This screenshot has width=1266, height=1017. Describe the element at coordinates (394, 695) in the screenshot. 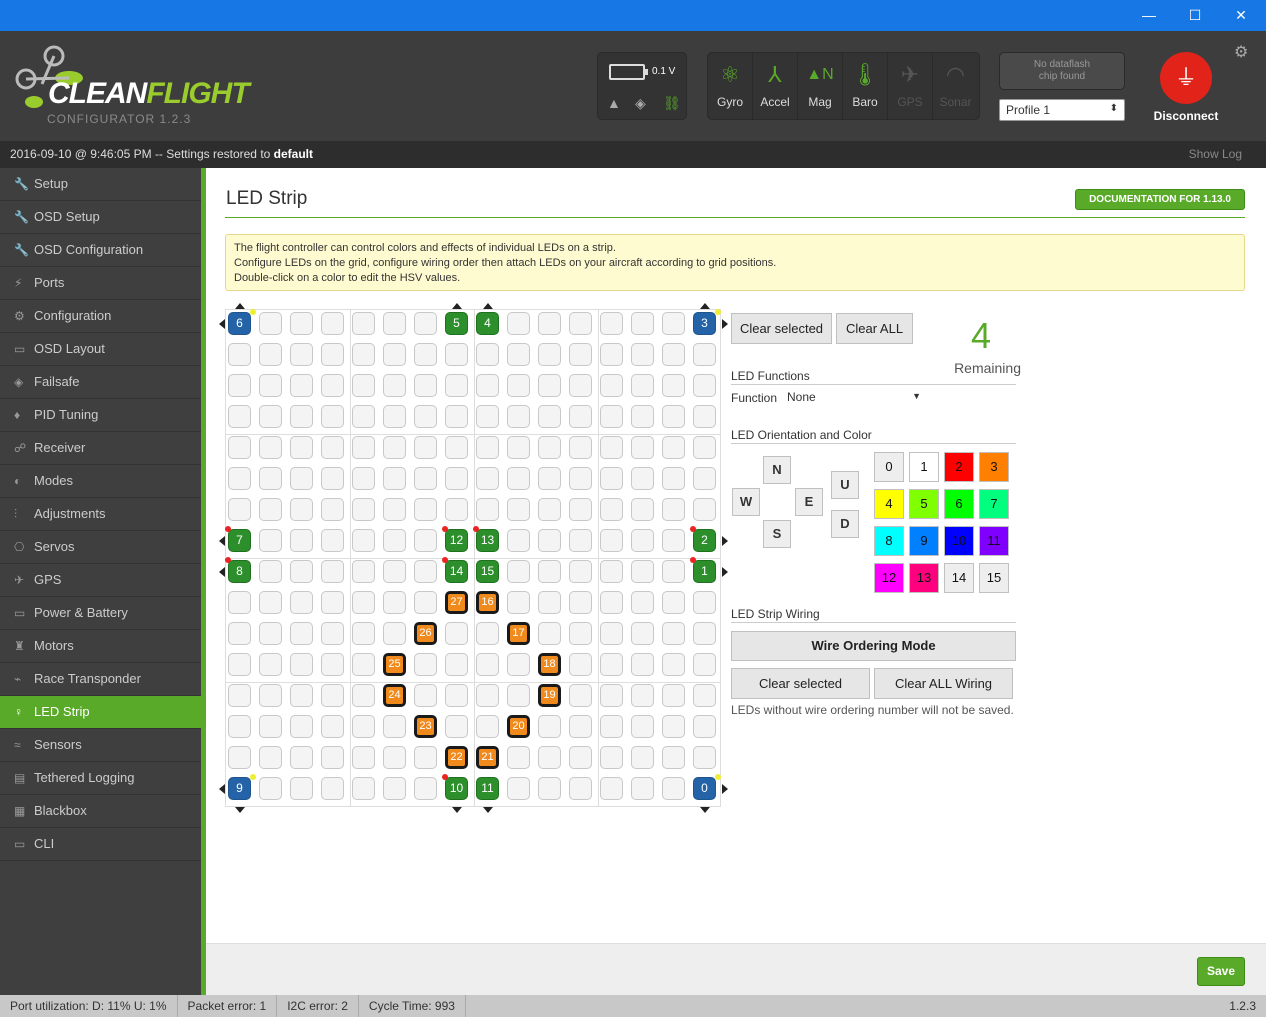

I see `led-cell: 24` at that location.